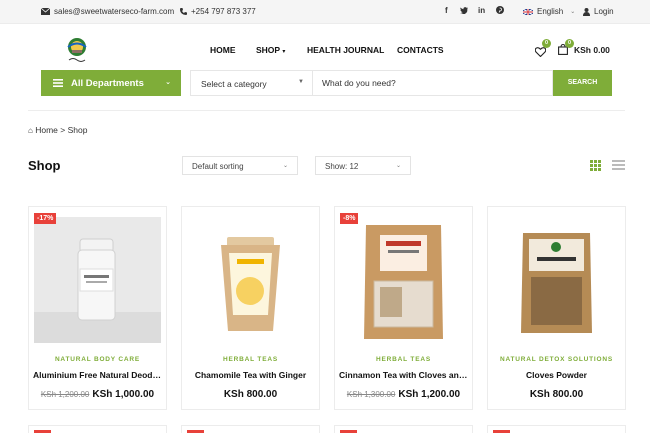 Image resolution: width=650 pixels, height=433 pixels. I want to click on old-price: KSh 1,200.00, so click(65, 394).